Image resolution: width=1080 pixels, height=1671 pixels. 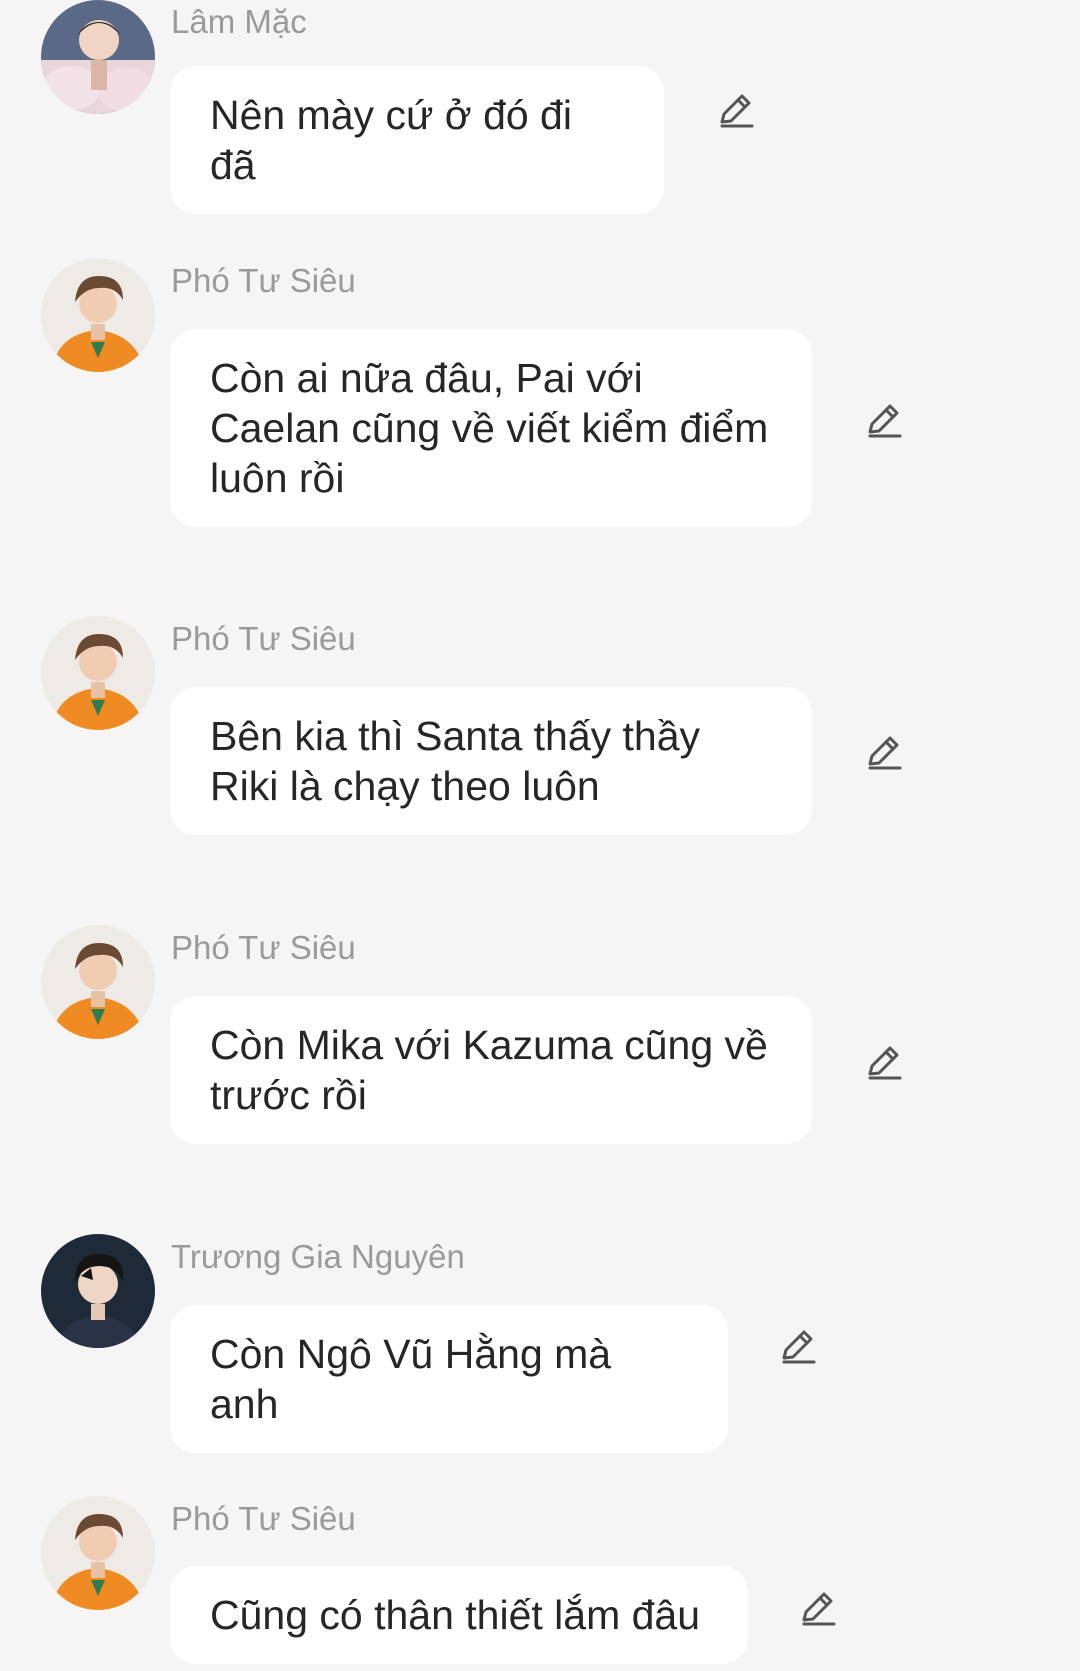 I want to click on message-text: Cũng có thân thiết lắm đâu, so click(x=455, y=1615).